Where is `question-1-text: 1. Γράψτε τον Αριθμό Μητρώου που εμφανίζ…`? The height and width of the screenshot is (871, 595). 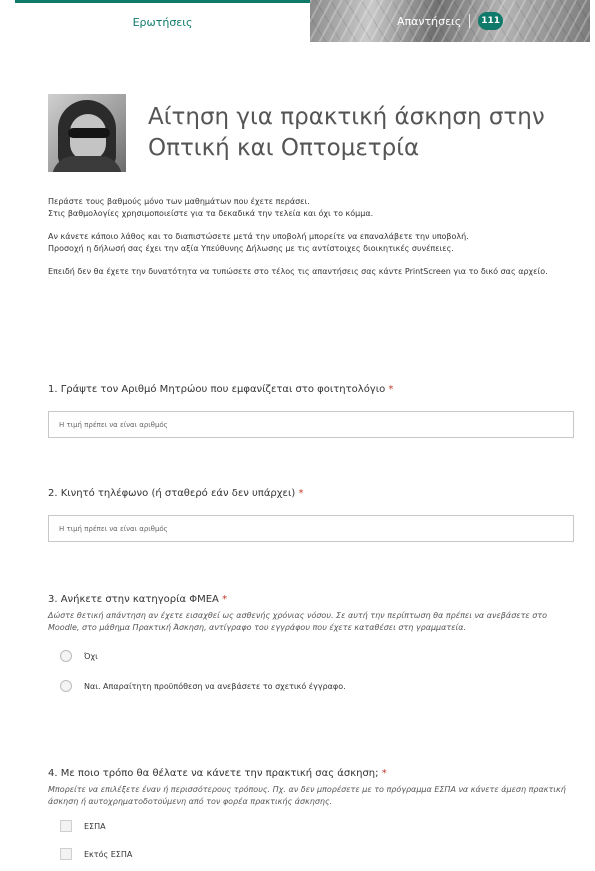
question-1-text: 1. Γράψτε τον Αριθμό Μητρώου που εμφανίζ… is located at coordinates (217, 389).